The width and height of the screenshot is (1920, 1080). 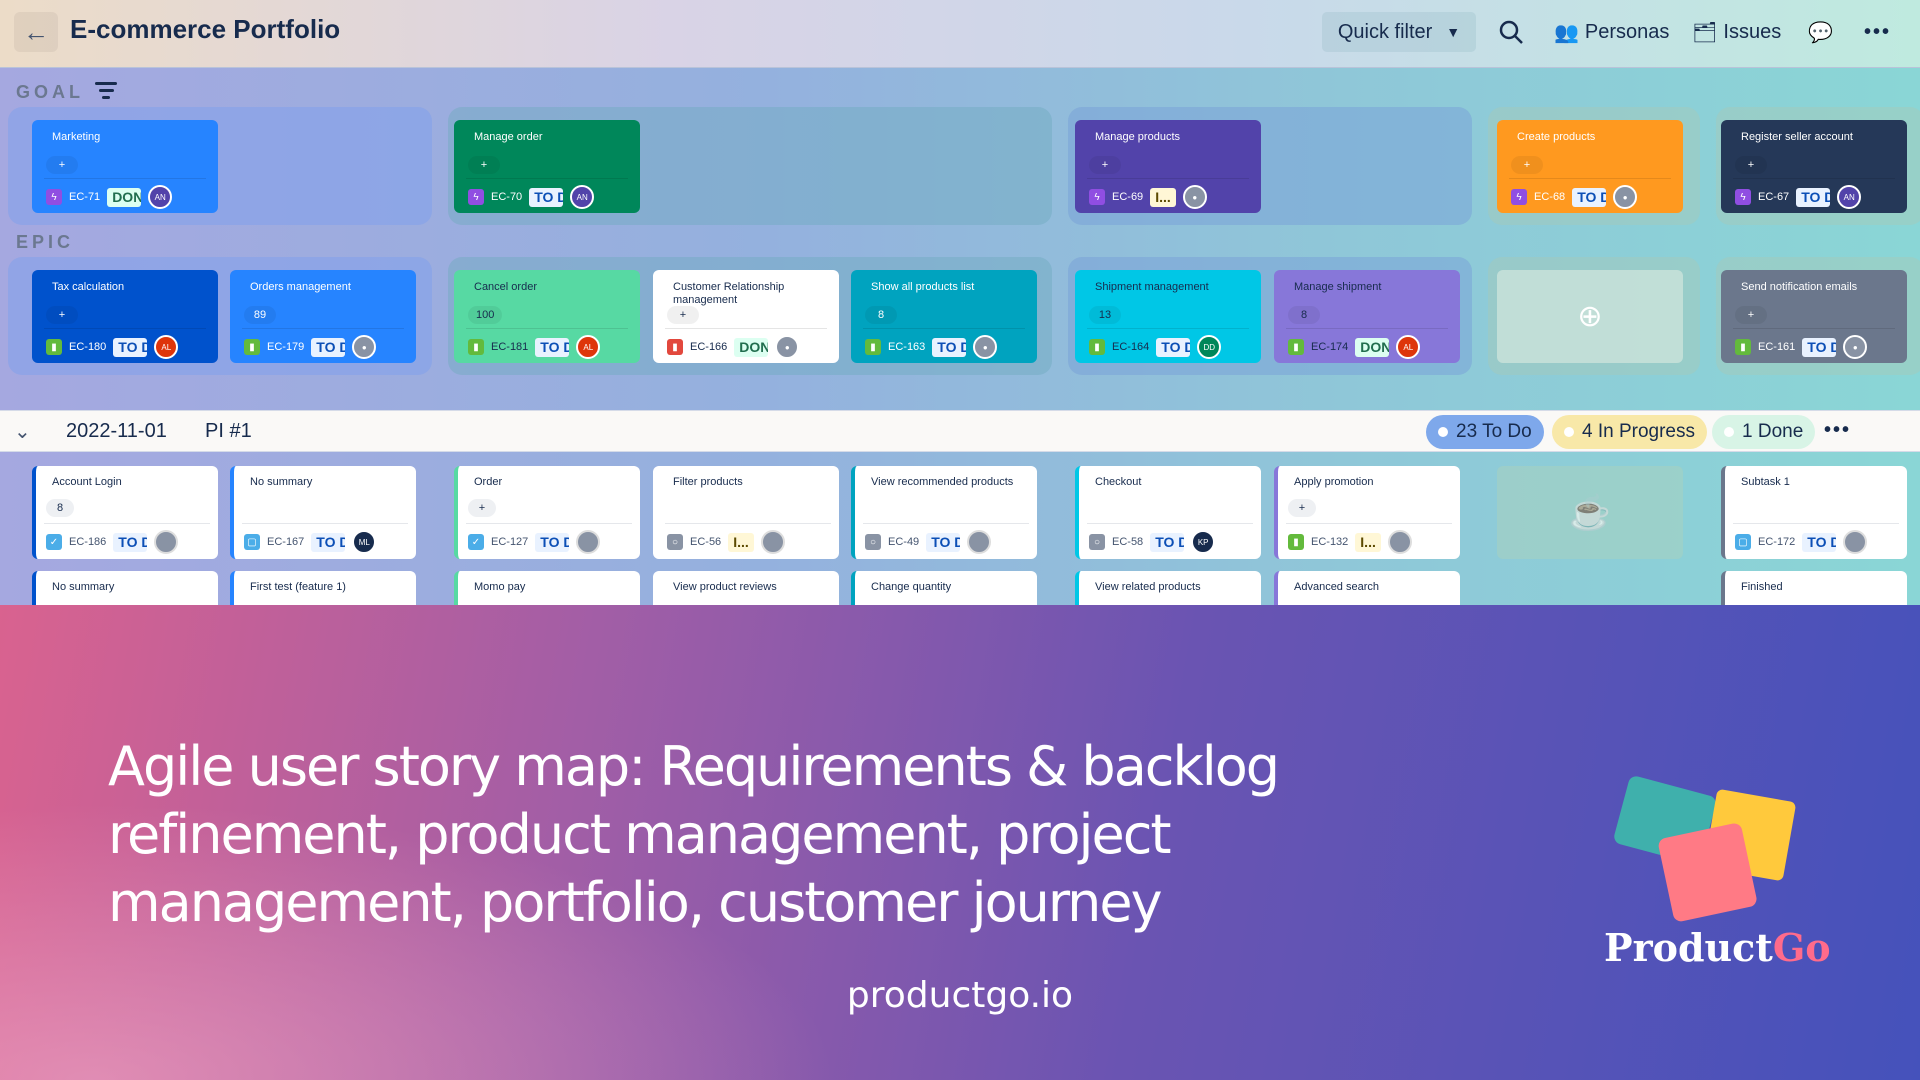 What do you see at coordinates (1611, 32) in the screenshot?
I see `personas-button: 👥 Personas` at bounding box center [1611, 32].